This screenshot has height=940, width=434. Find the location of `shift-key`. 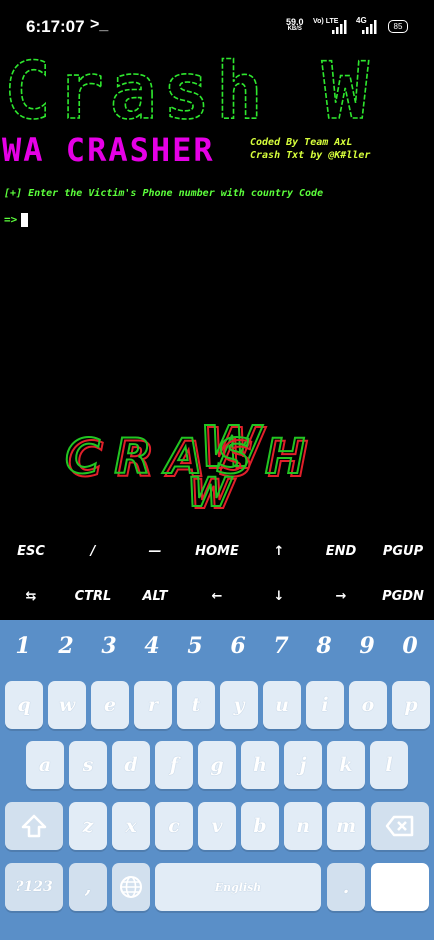

shift-key is located at coordinates (34, 826).